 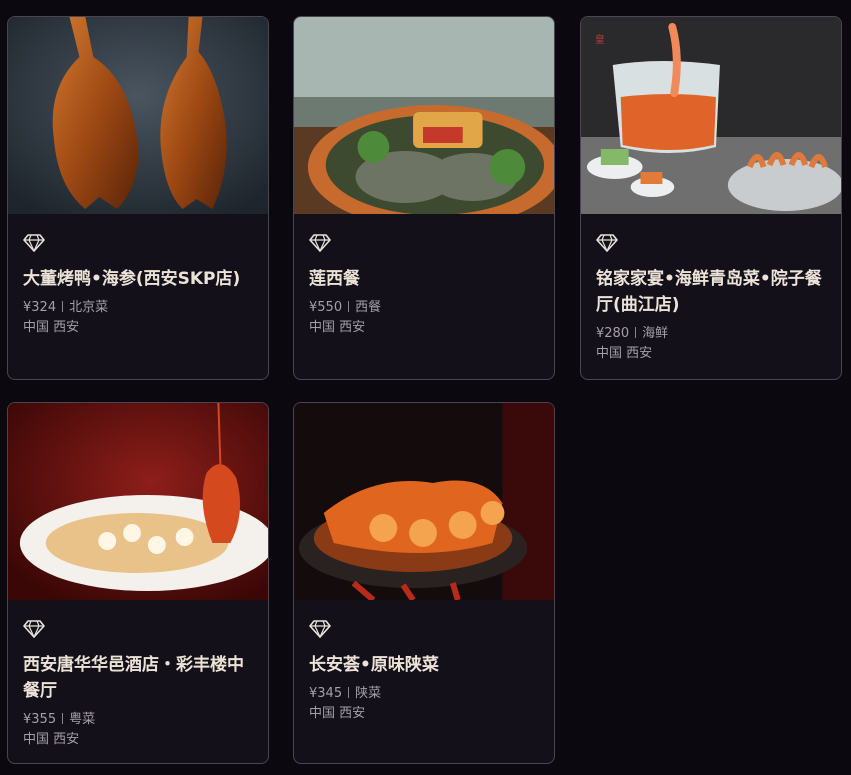 What do you see at coordinates (613, 333) in the screenshot?
I see `price: ¥280` at bounding box center [613, 333].